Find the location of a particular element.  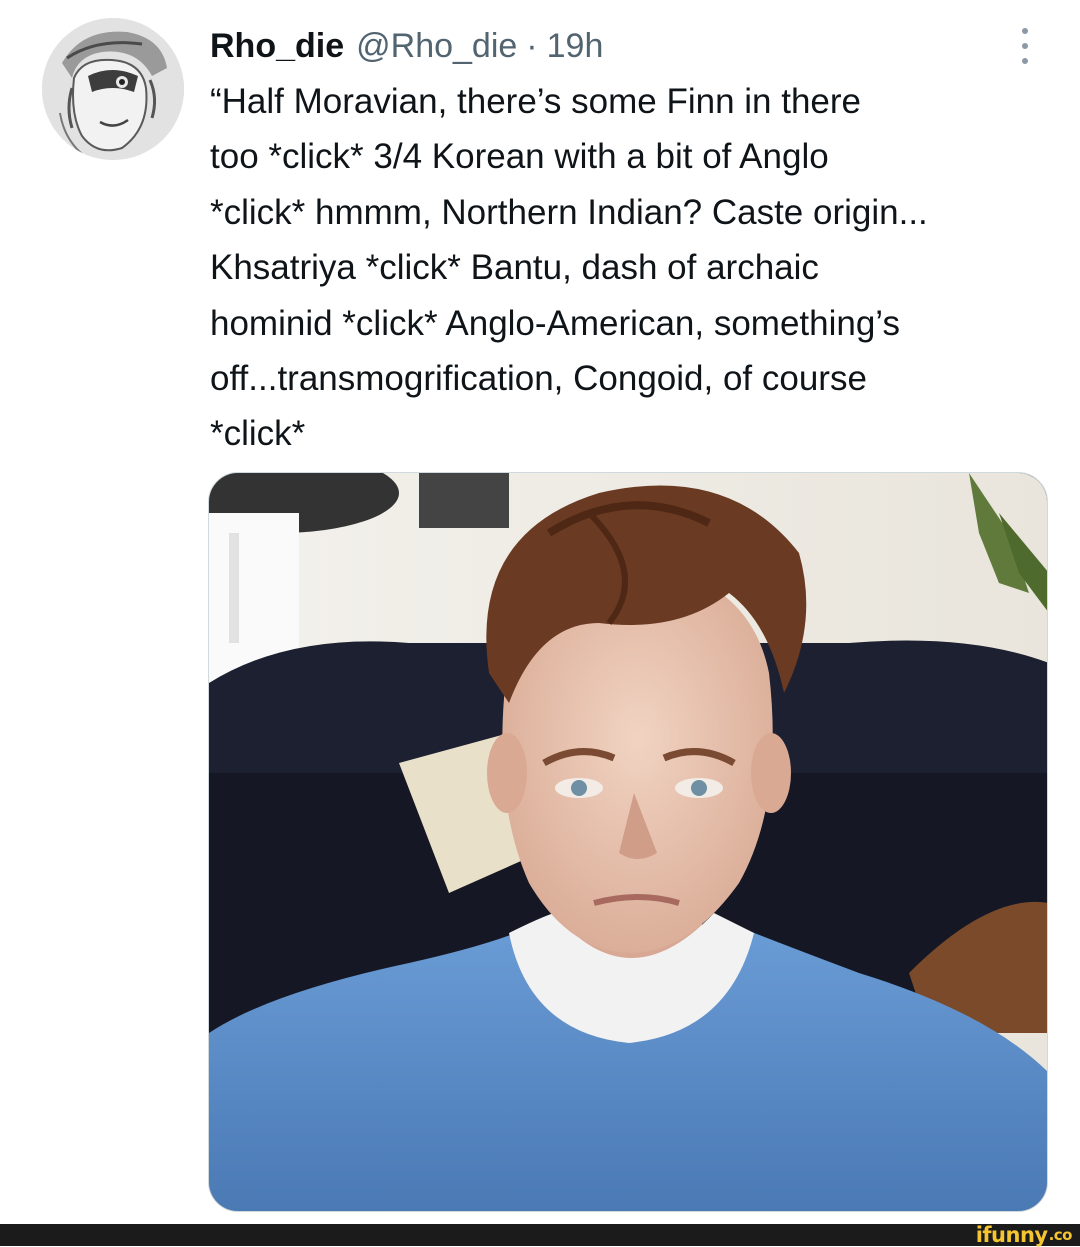

avatar is located at coordinates (113, 89).